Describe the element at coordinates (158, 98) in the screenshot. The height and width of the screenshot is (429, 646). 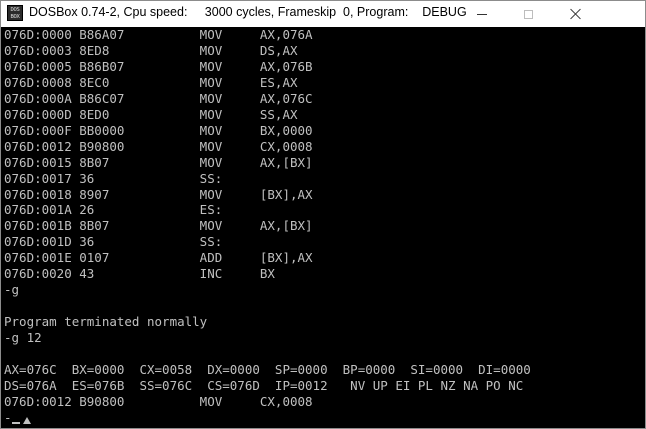
I see `console-line: 076D:000A B86C07 MOV AX,076C` at that location.